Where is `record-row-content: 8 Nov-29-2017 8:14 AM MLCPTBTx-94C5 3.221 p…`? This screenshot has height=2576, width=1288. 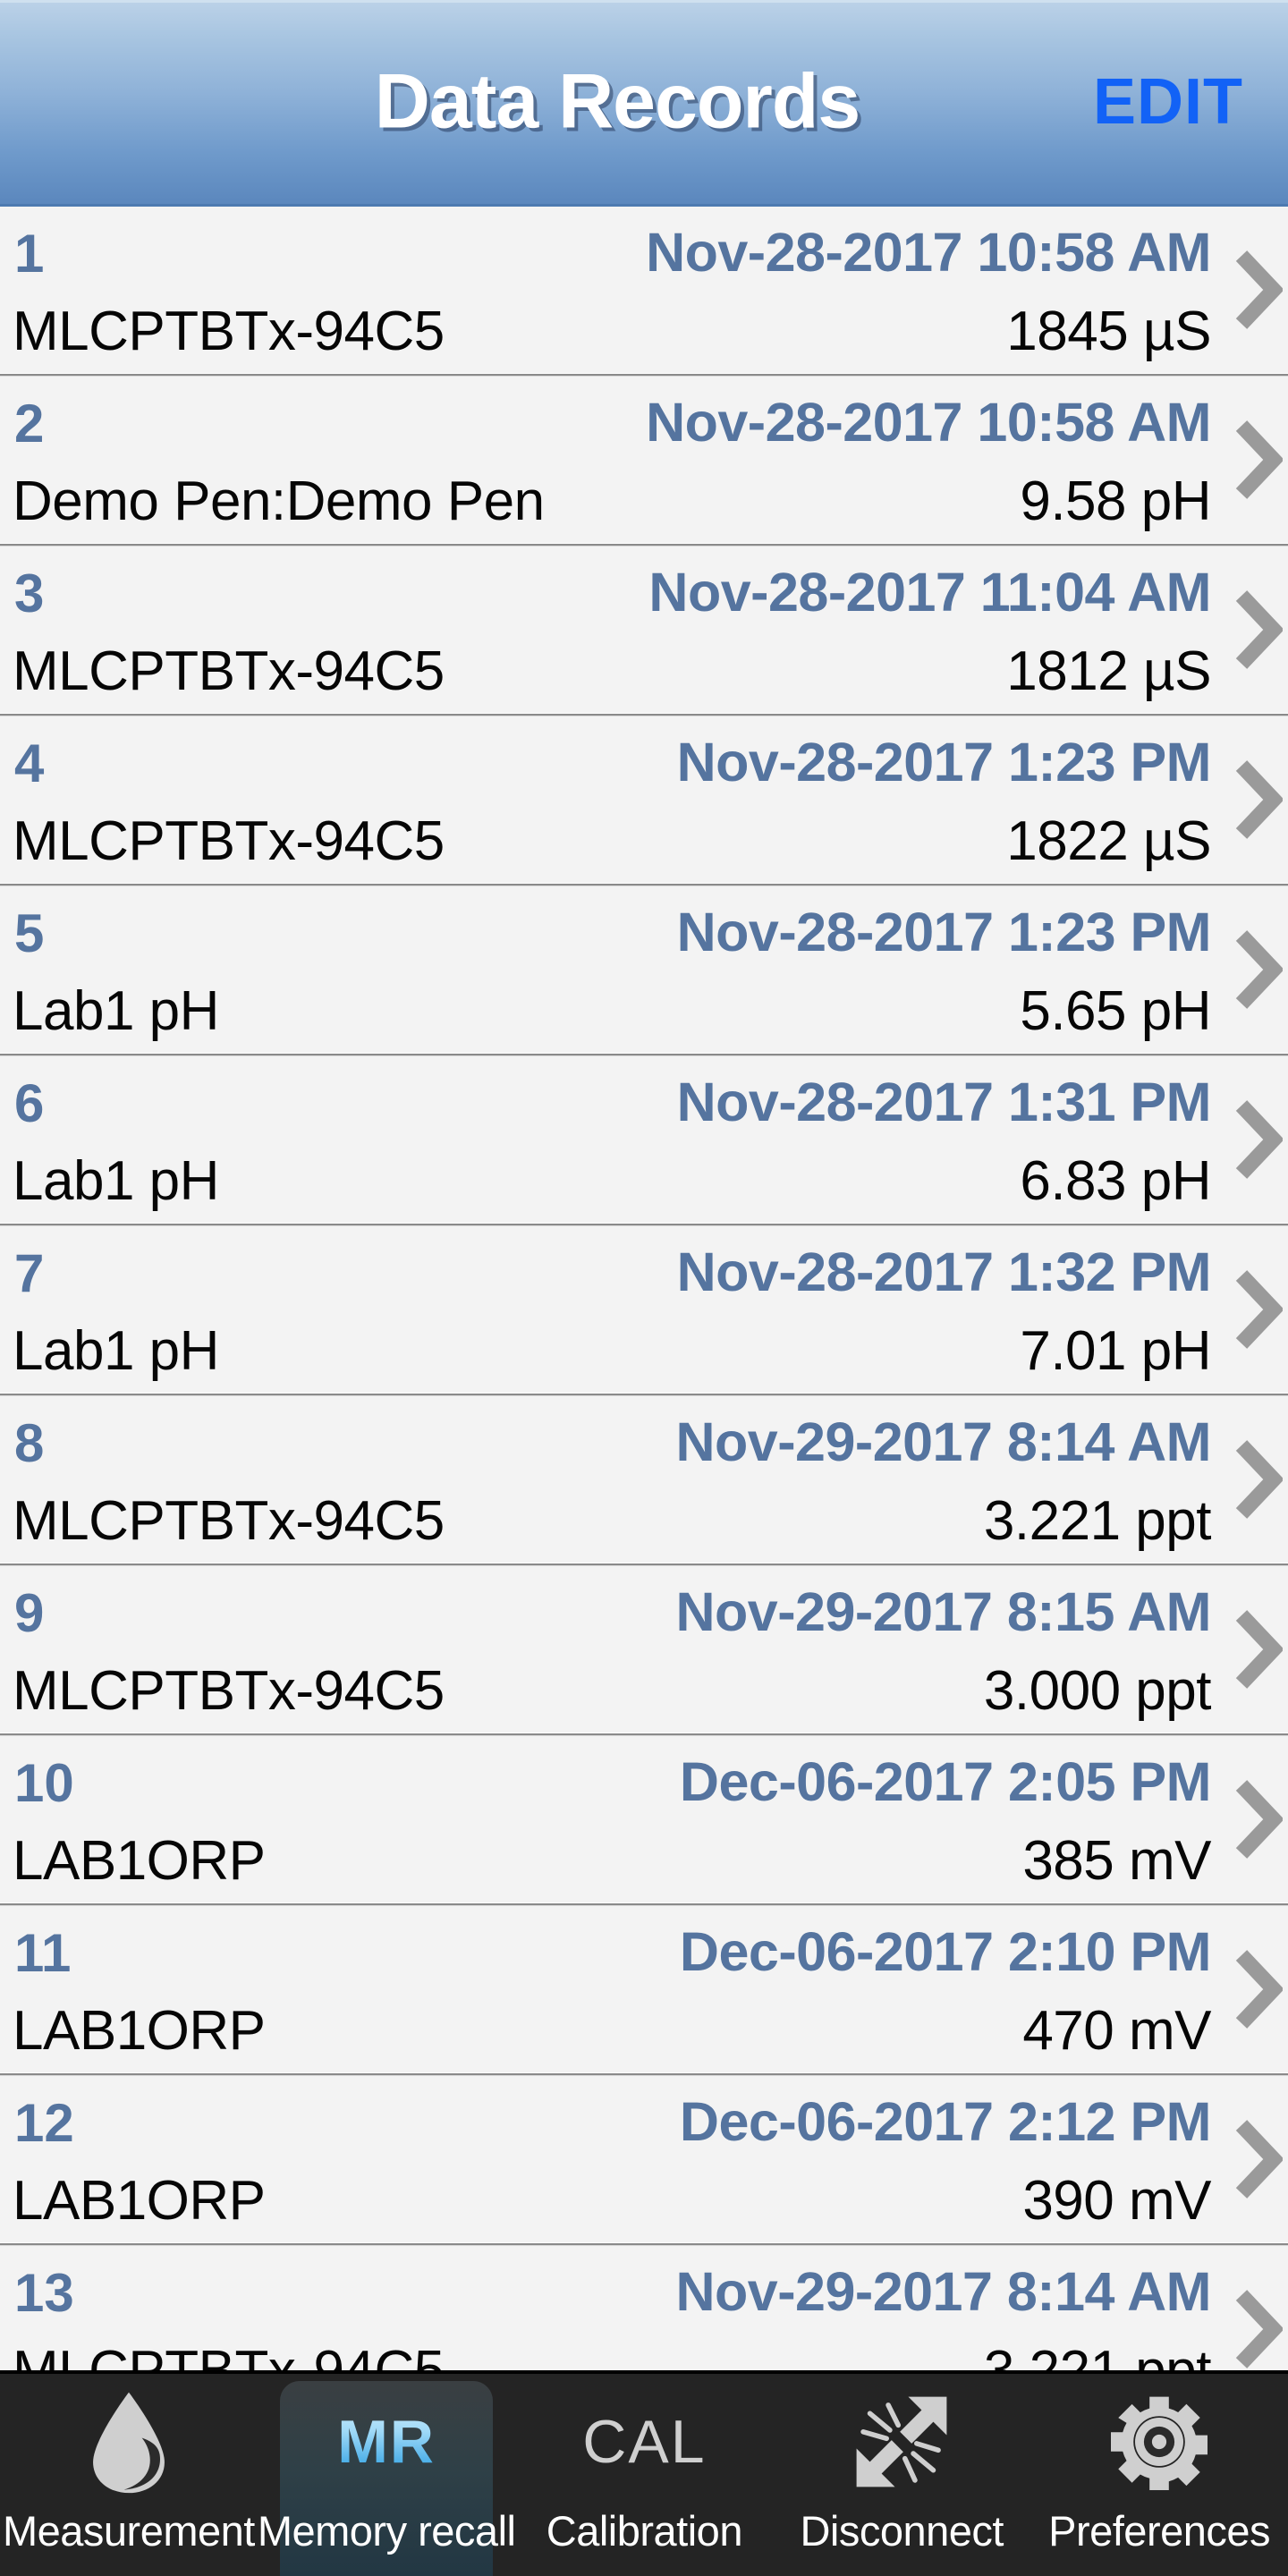
record-row-content: 8 Nov-29-2017 8:14 AM MLCPTBTx-94C5 3.221 p… is located at coordinates (644, 1479).